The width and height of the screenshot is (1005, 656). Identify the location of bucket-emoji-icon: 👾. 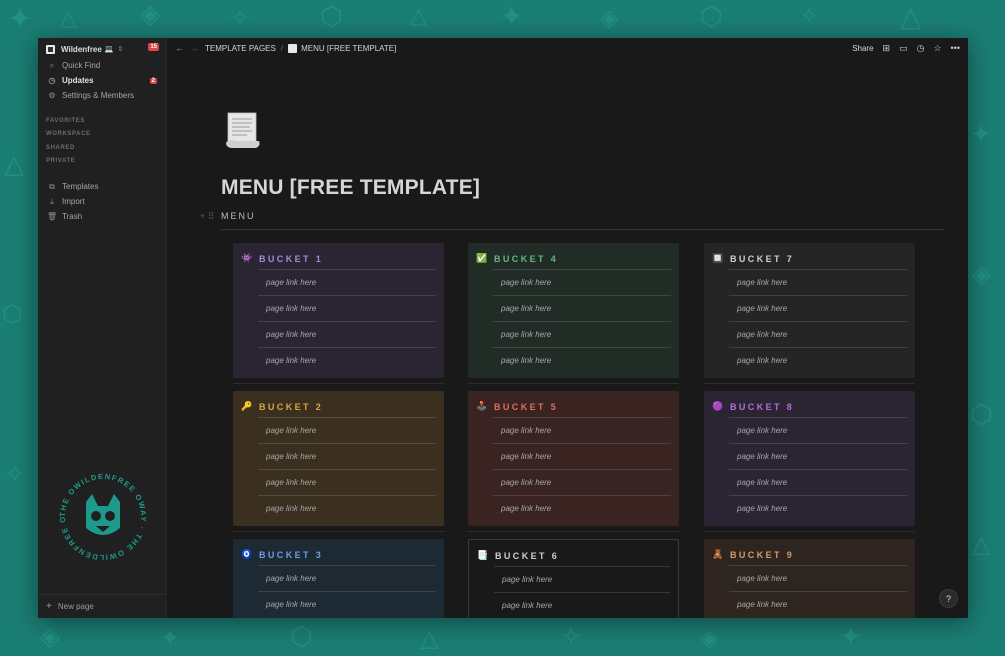
(247, 259).